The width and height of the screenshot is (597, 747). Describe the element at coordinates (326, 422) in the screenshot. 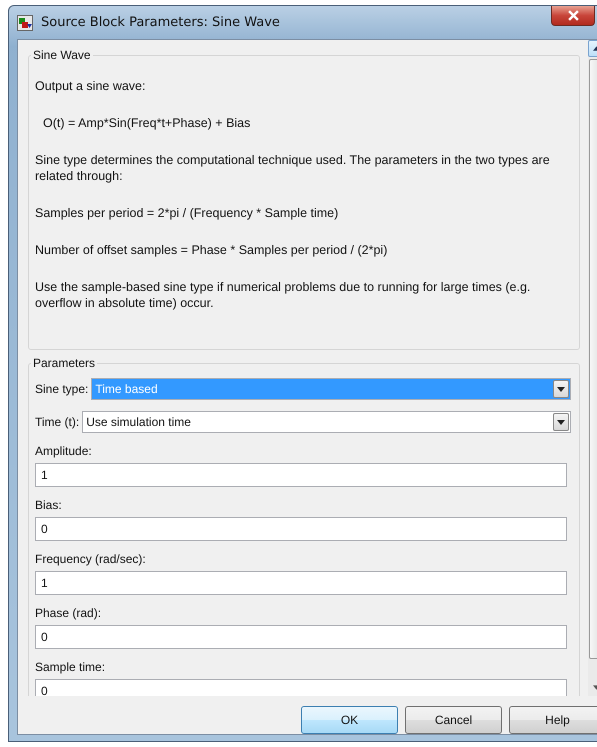

I see `dropdown-field: Use simulation time` at that location.